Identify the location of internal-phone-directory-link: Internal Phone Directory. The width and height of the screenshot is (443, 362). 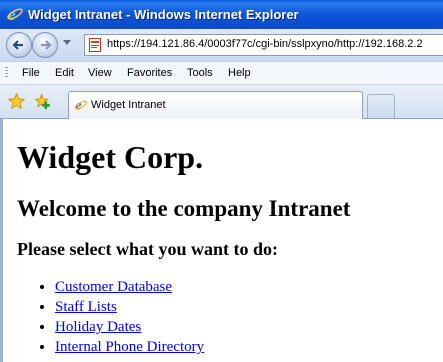
(129, 347).